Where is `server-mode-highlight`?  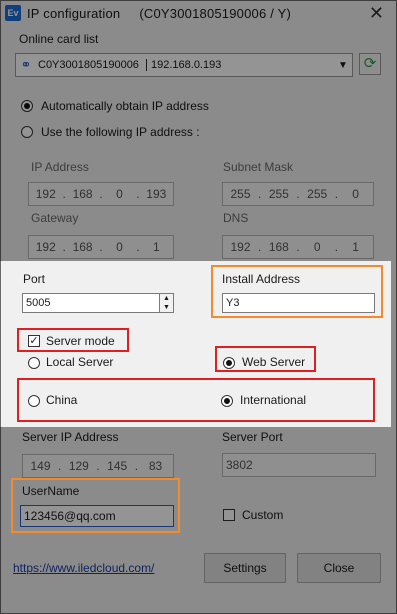
server-mode-highlight is located at coordinates (73, 340).